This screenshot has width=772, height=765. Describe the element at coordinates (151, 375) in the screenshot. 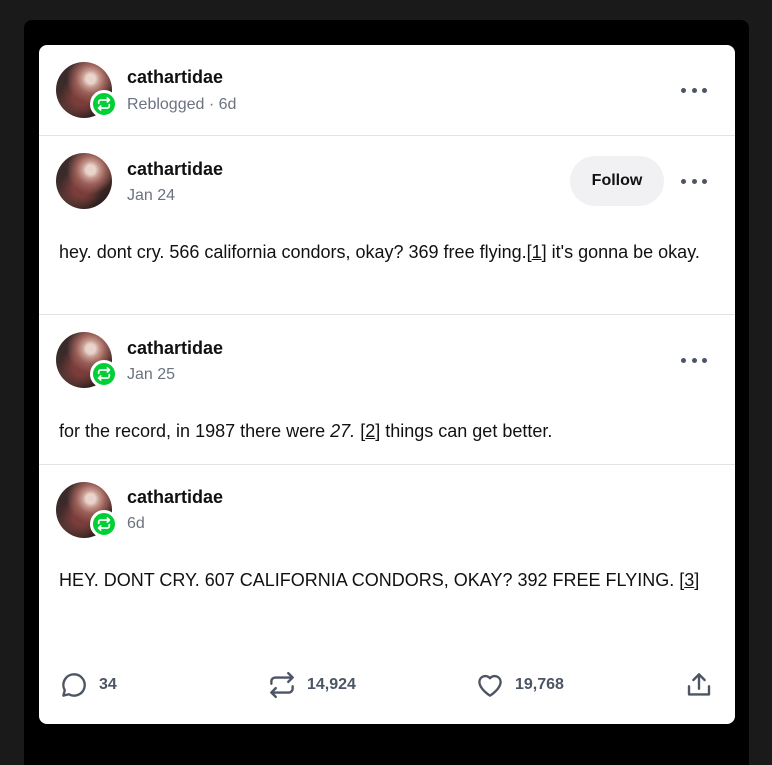

I see `post-date: Jan 25` at that location.